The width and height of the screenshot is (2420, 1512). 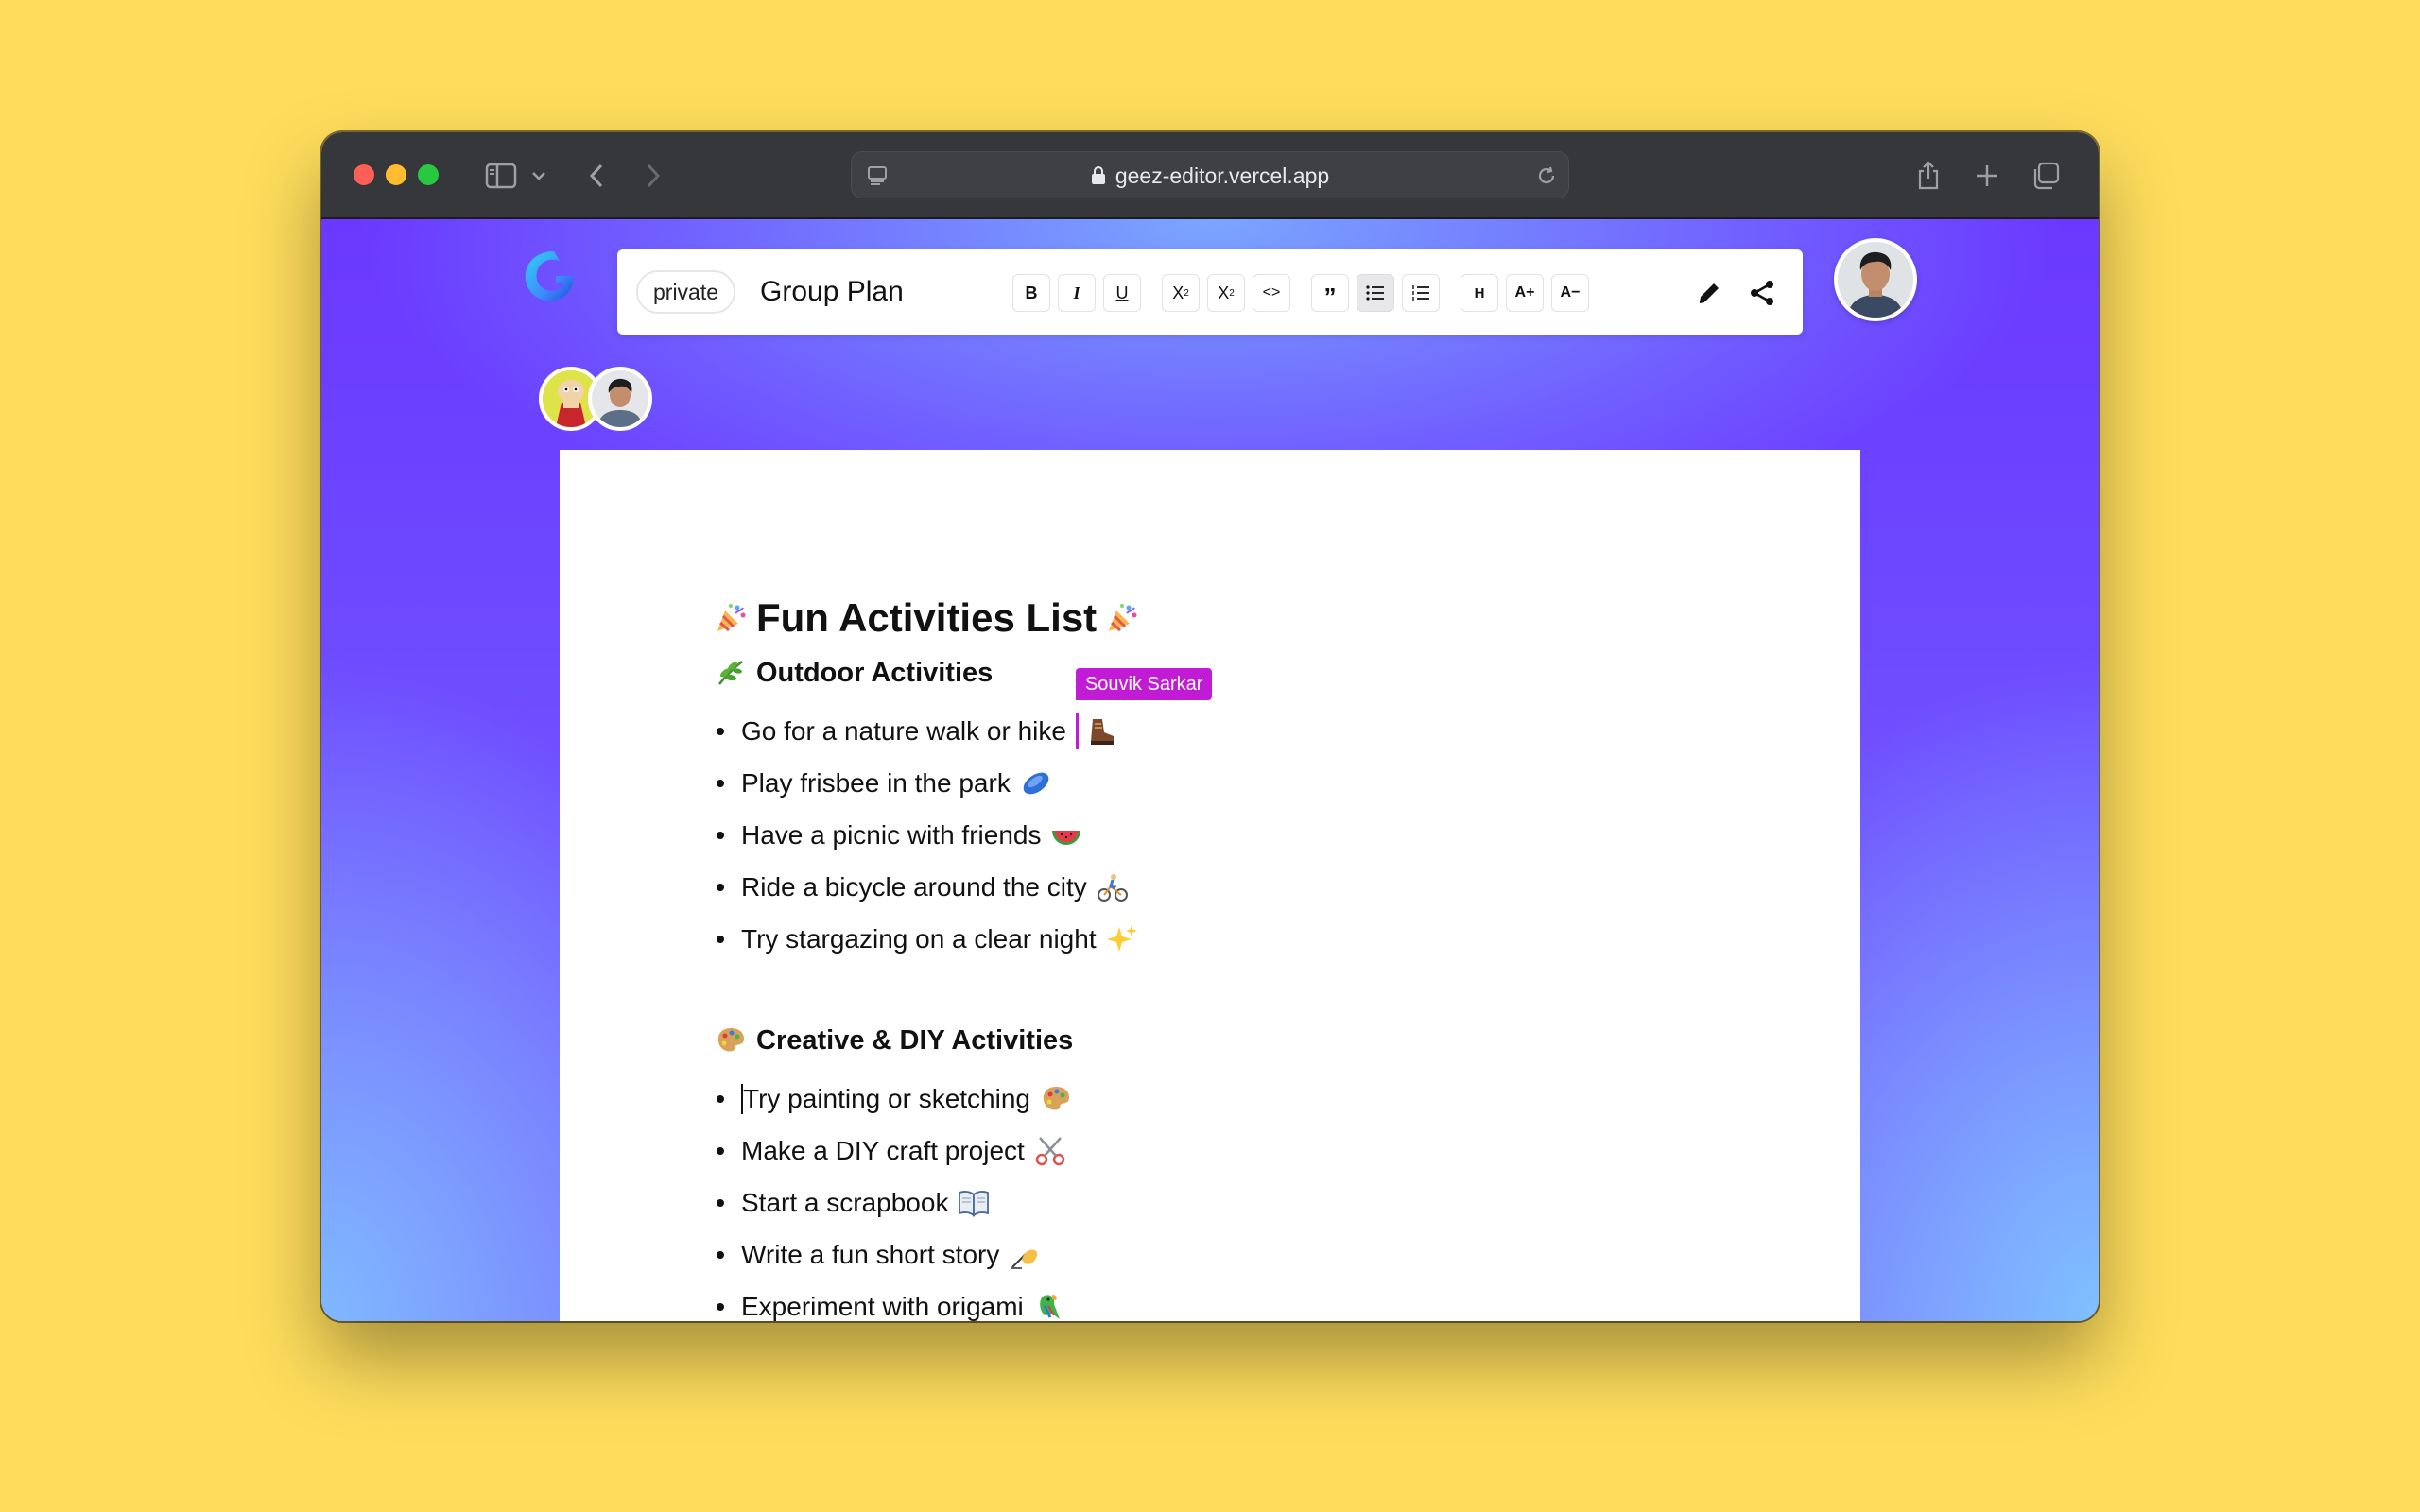 What do you see at coordinates (1178, 292) in the screenshot?
I see `subscript-label: X` at bounding box center [1178, 292].